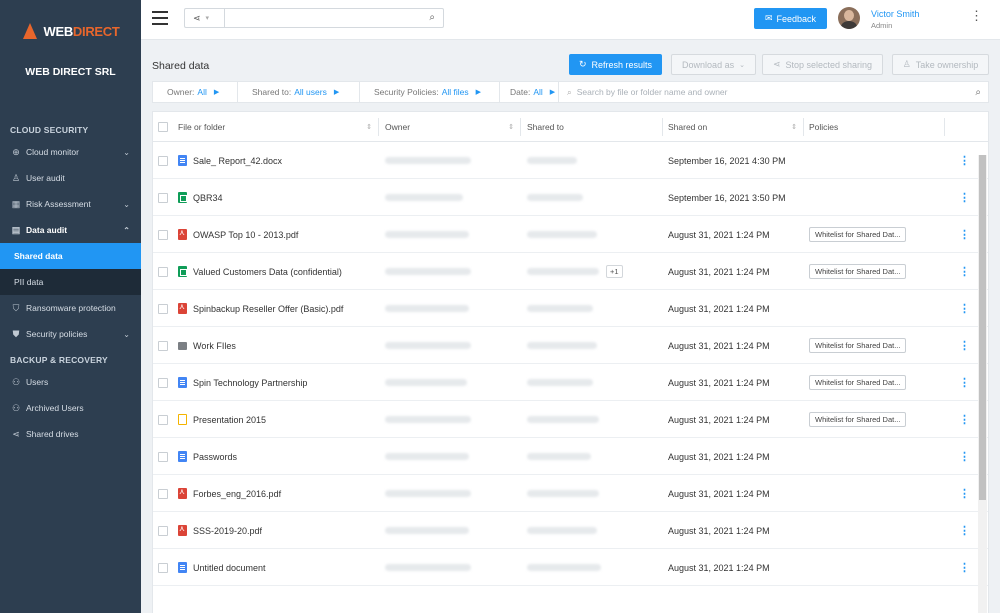 The image size is (1000, 613). I want to click on column-policies: Policies, so click(876, 127).